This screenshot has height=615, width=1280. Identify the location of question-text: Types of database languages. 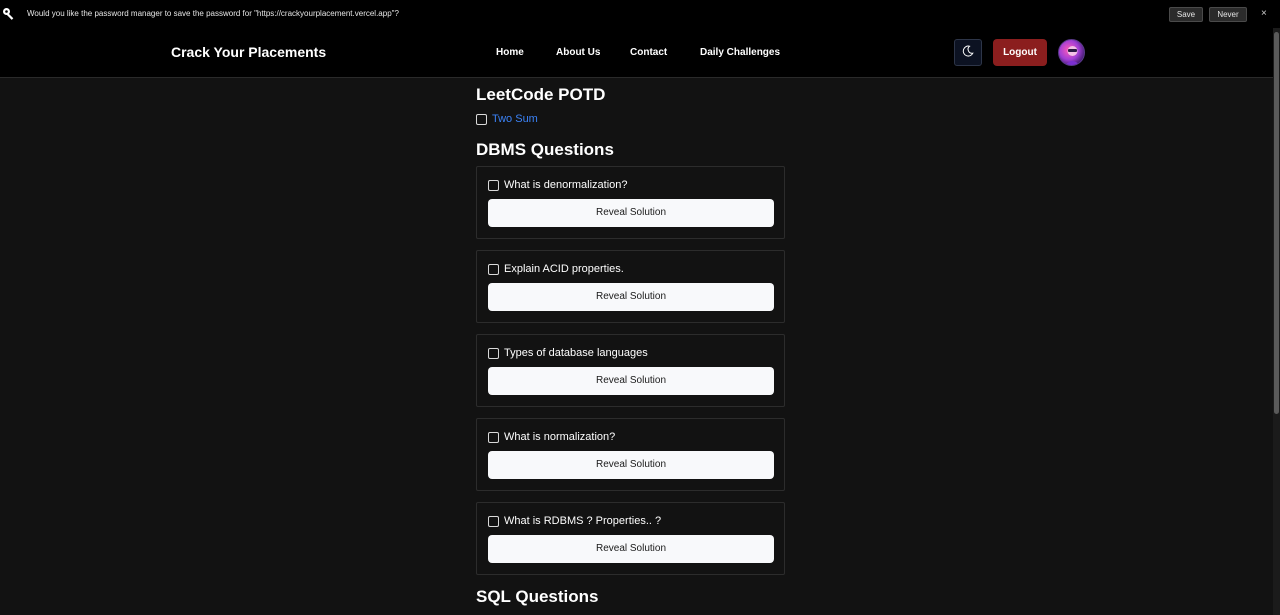
(576, 353).